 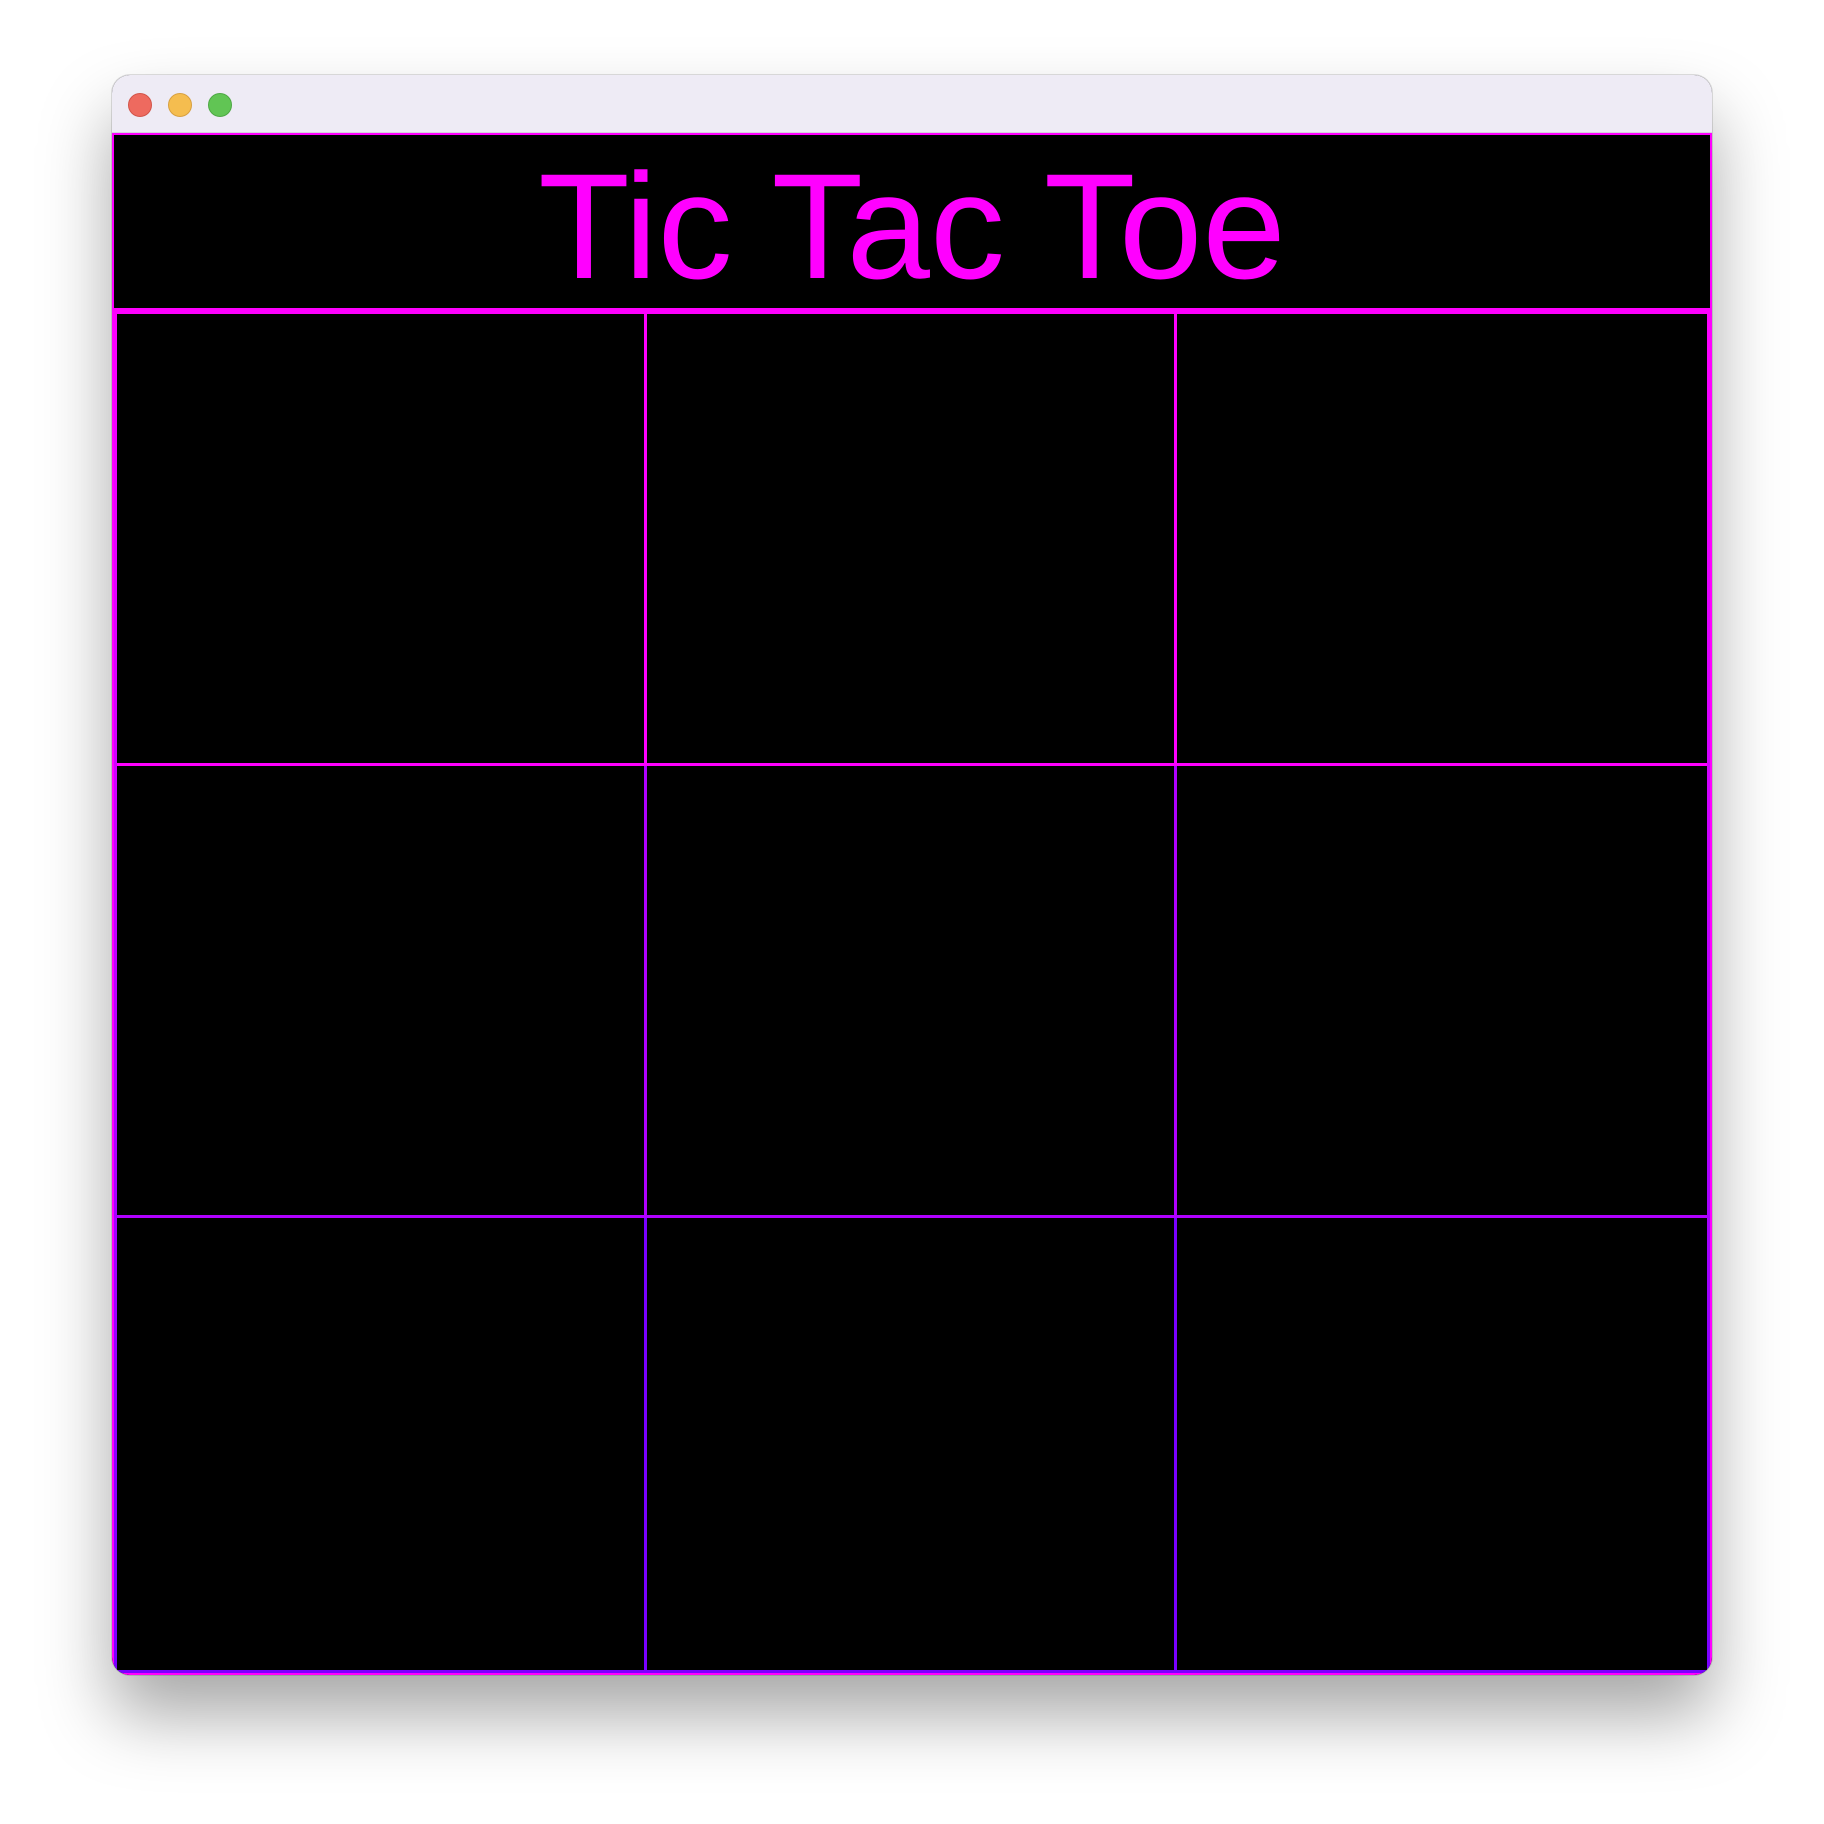 I want to click on window-titlebar, so click(x=912, y=104).